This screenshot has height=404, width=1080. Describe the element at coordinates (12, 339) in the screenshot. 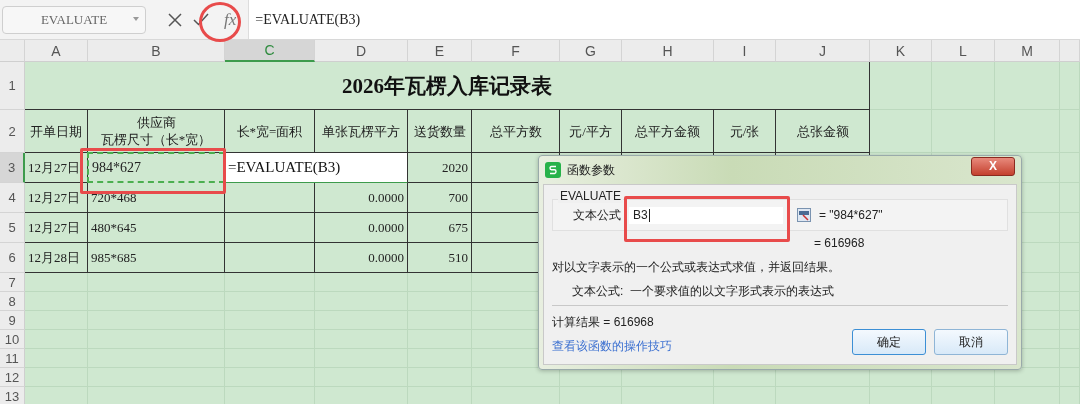

I see `row-header: 10` at that location.